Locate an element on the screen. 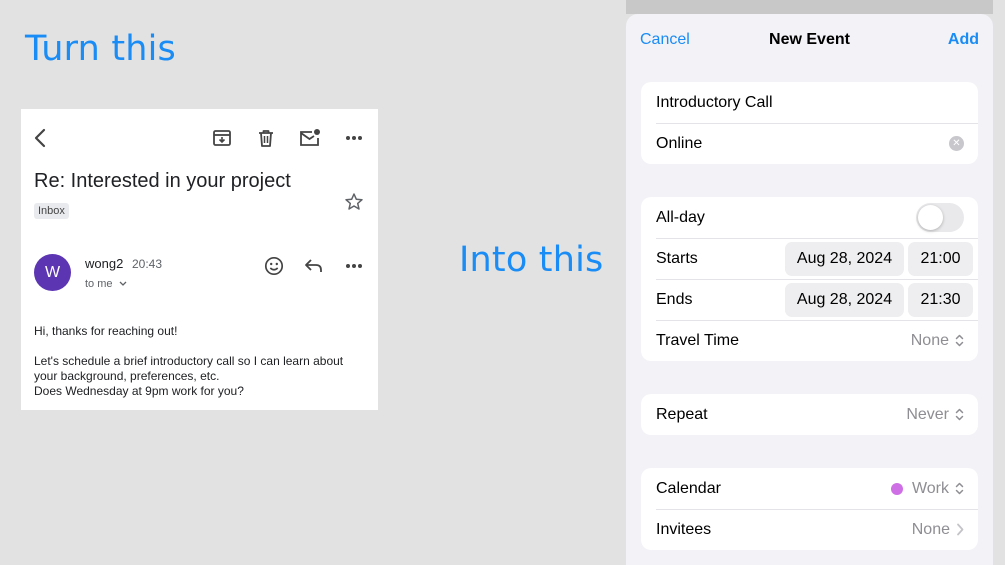 The image size is (1005, 565). repeat-label: Repeat is located at coordinates (682, 414).